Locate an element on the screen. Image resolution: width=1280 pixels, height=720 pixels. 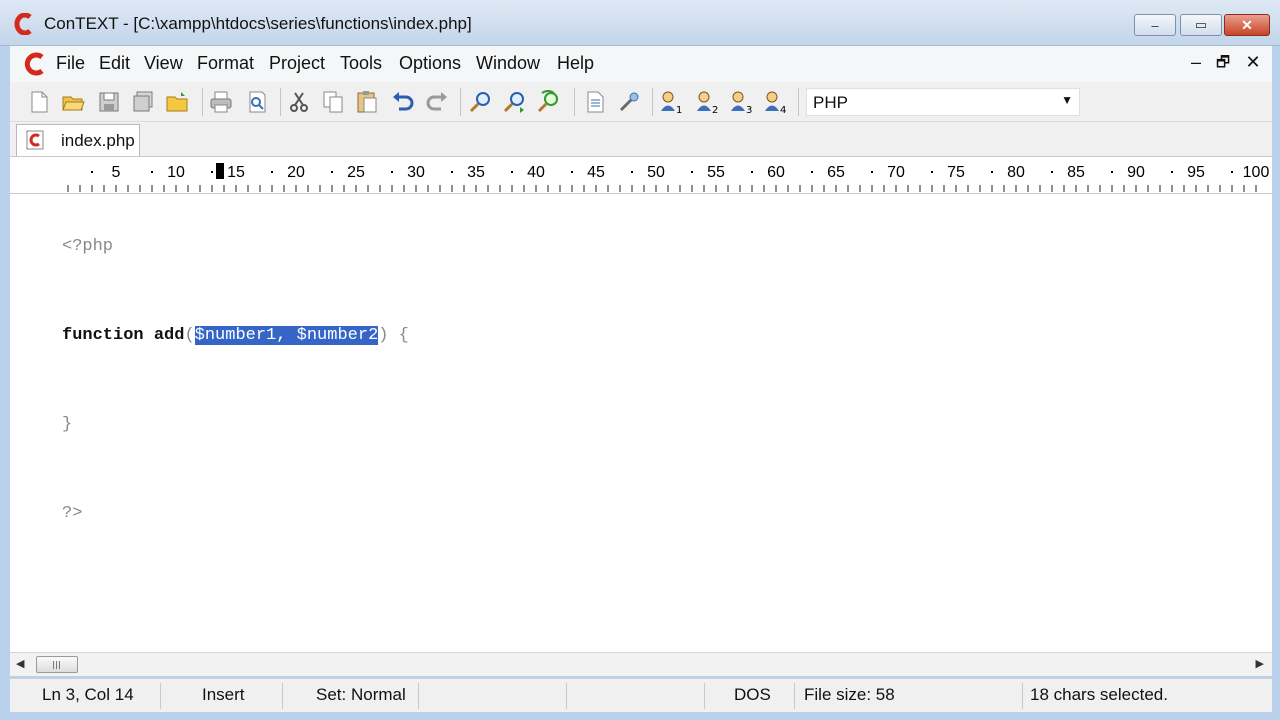
horizontal-scrollbar: ◀ ▶ is located at coordinates (641, 664).